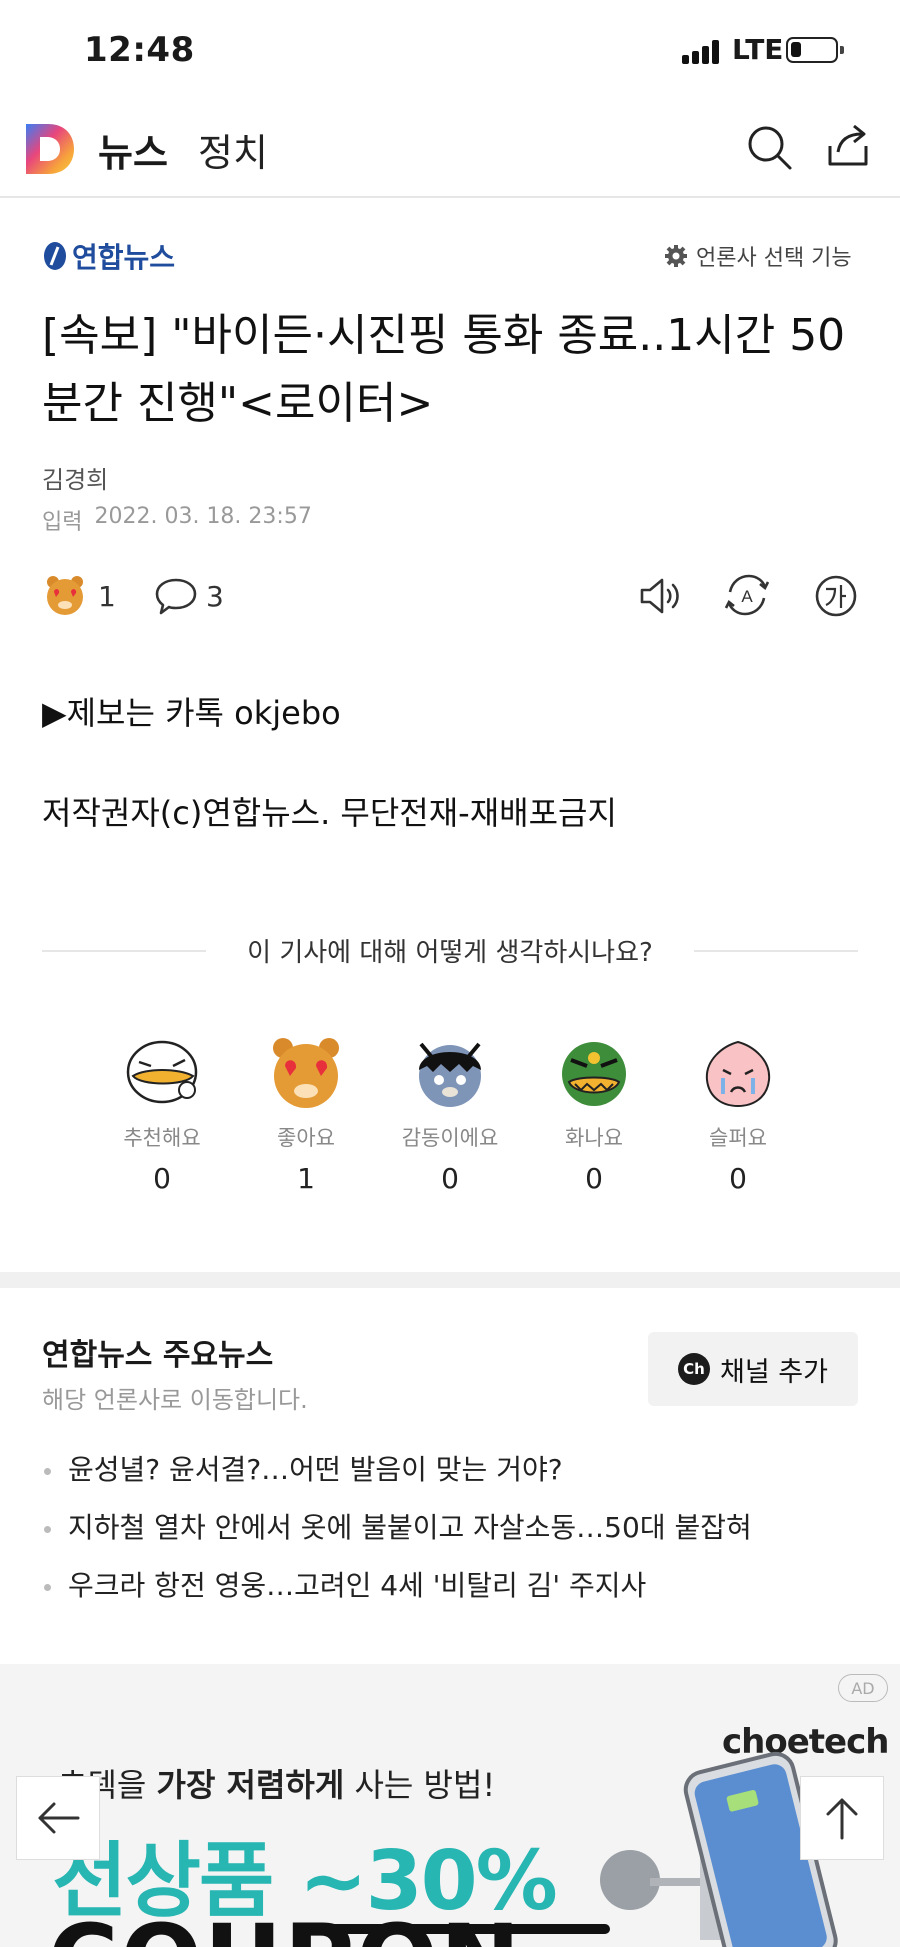  Describe the element at coordinates (215, 596) in the screenshot. I see `comment-count: 3` at that location.